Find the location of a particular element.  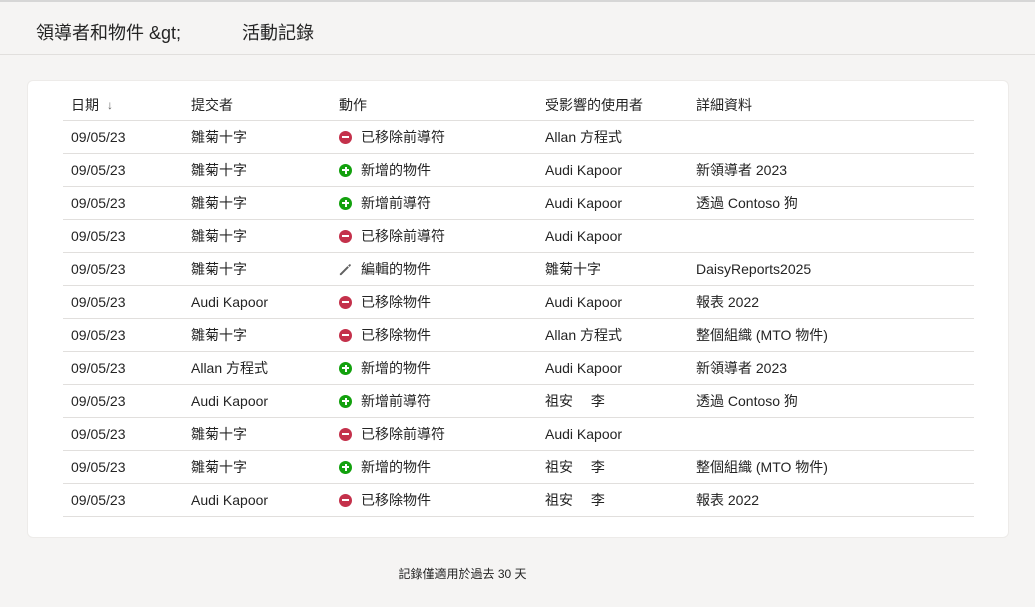

cell-affected-user-text: Allan 方程式 is located at coordinates (584, 335).